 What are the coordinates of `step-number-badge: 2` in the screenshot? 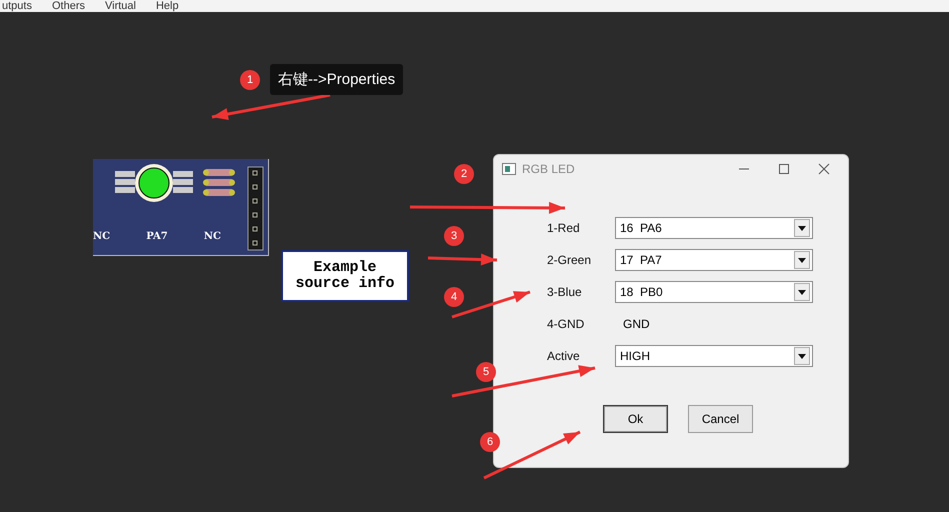 It's located at (464, 174).